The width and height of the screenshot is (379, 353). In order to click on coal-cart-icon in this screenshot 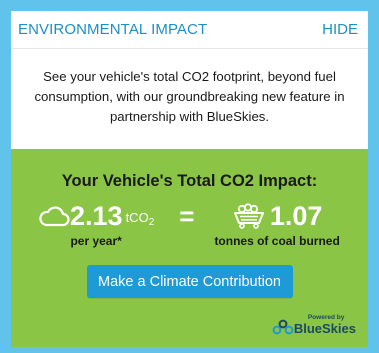, I will do `click(249, 216)`.